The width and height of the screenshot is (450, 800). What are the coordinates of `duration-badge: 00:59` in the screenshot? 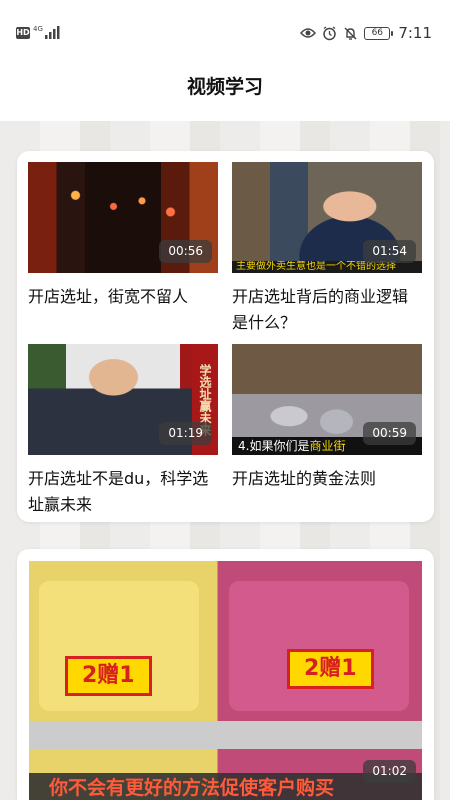 It's located at (389, 433).